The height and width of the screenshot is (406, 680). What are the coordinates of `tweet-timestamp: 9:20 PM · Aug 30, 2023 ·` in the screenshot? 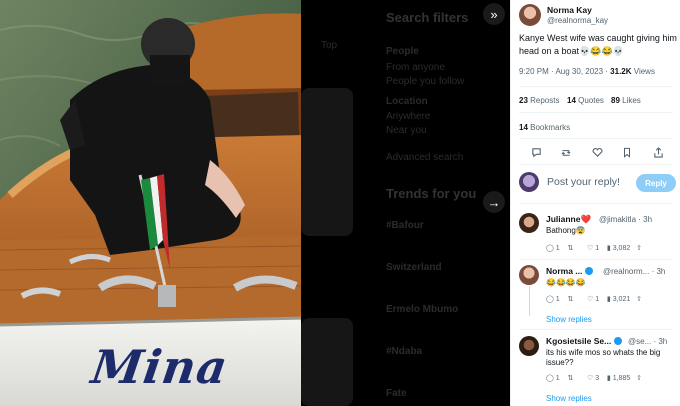 It's located at (564, 71).